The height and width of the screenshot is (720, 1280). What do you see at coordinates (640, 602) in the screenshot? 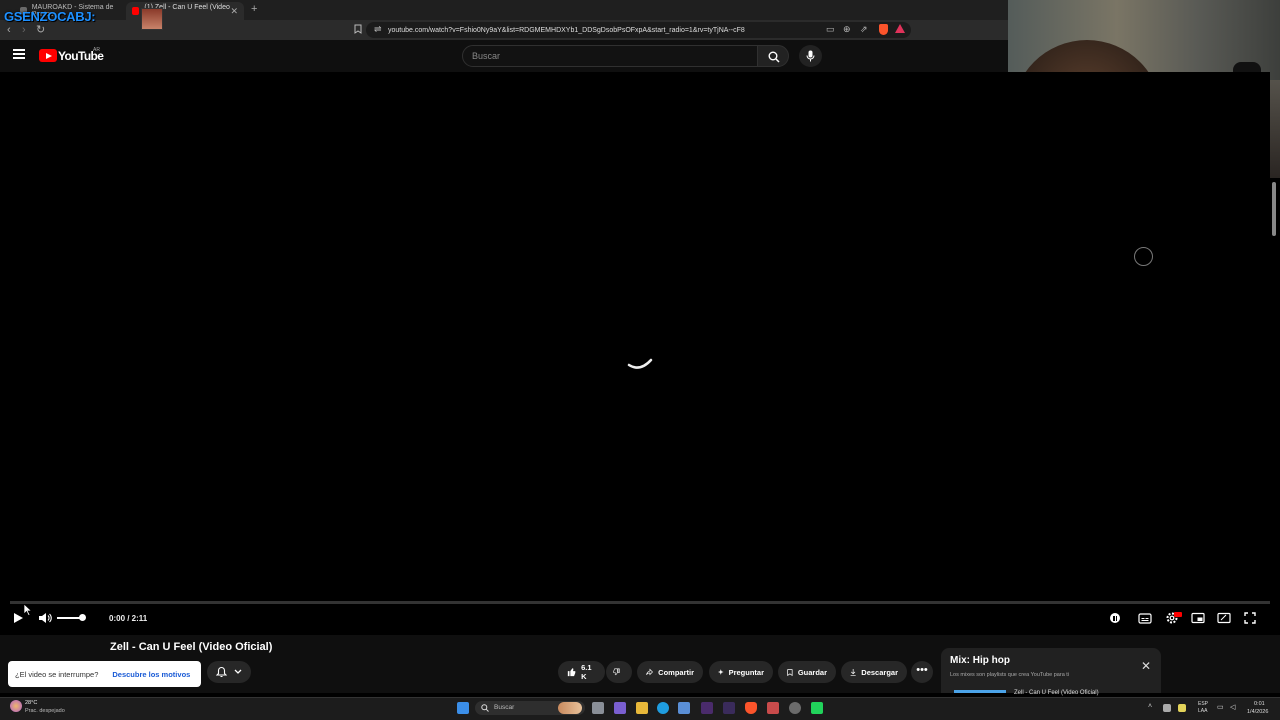
I see `video-progress-bar` at bounding box center [640, 602].